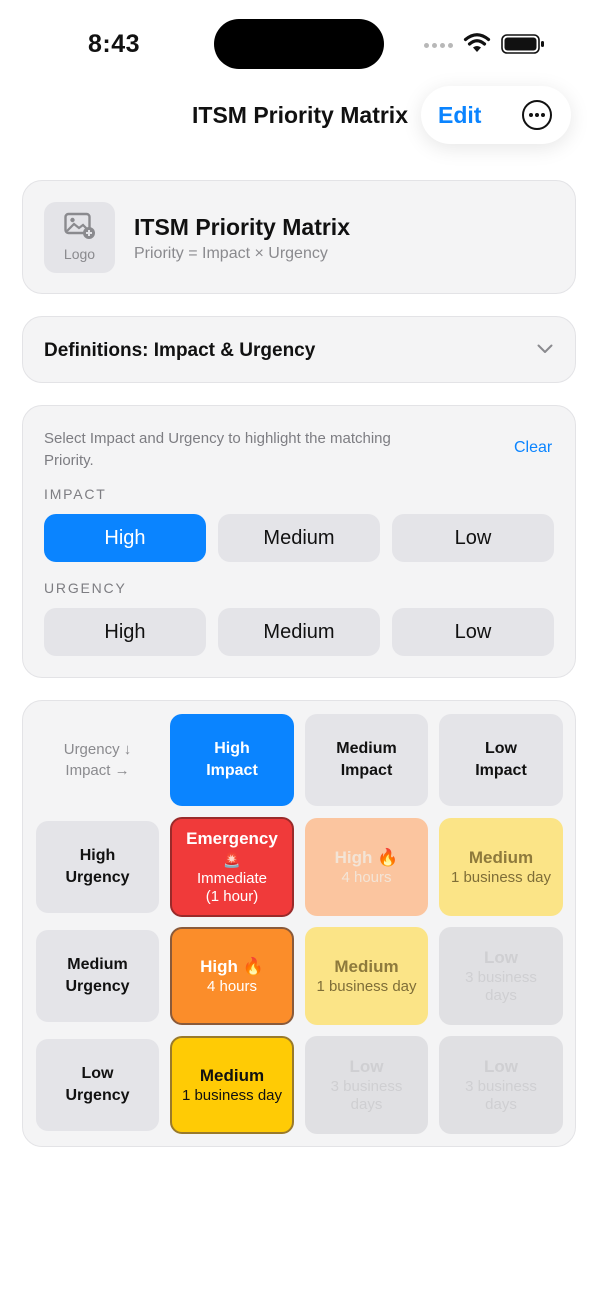  Describe the element at coordinates (97, 1085) in the screenshot. I see `row-header-low-urgency: Low Urgency` at that location.